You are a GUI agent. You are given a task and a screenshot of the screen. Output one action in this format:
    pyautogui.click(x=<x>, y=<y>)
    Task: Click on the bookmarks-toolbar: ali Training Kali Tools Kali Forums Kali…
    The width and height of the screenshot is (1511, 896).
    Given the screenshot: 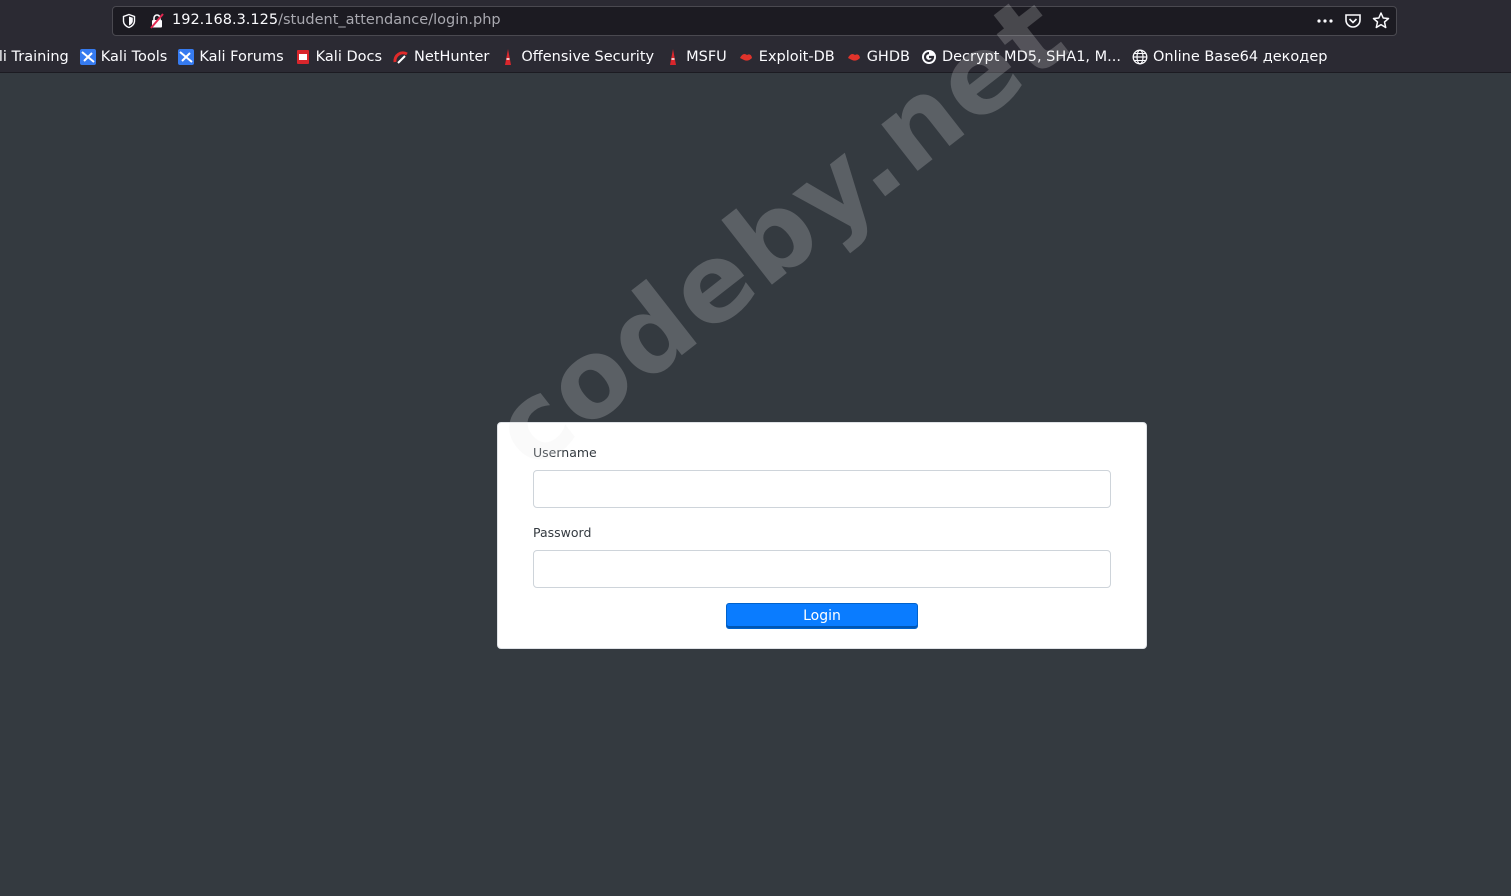 What is the action you would take?
    pyautogui.click(x=755, y=57)
    